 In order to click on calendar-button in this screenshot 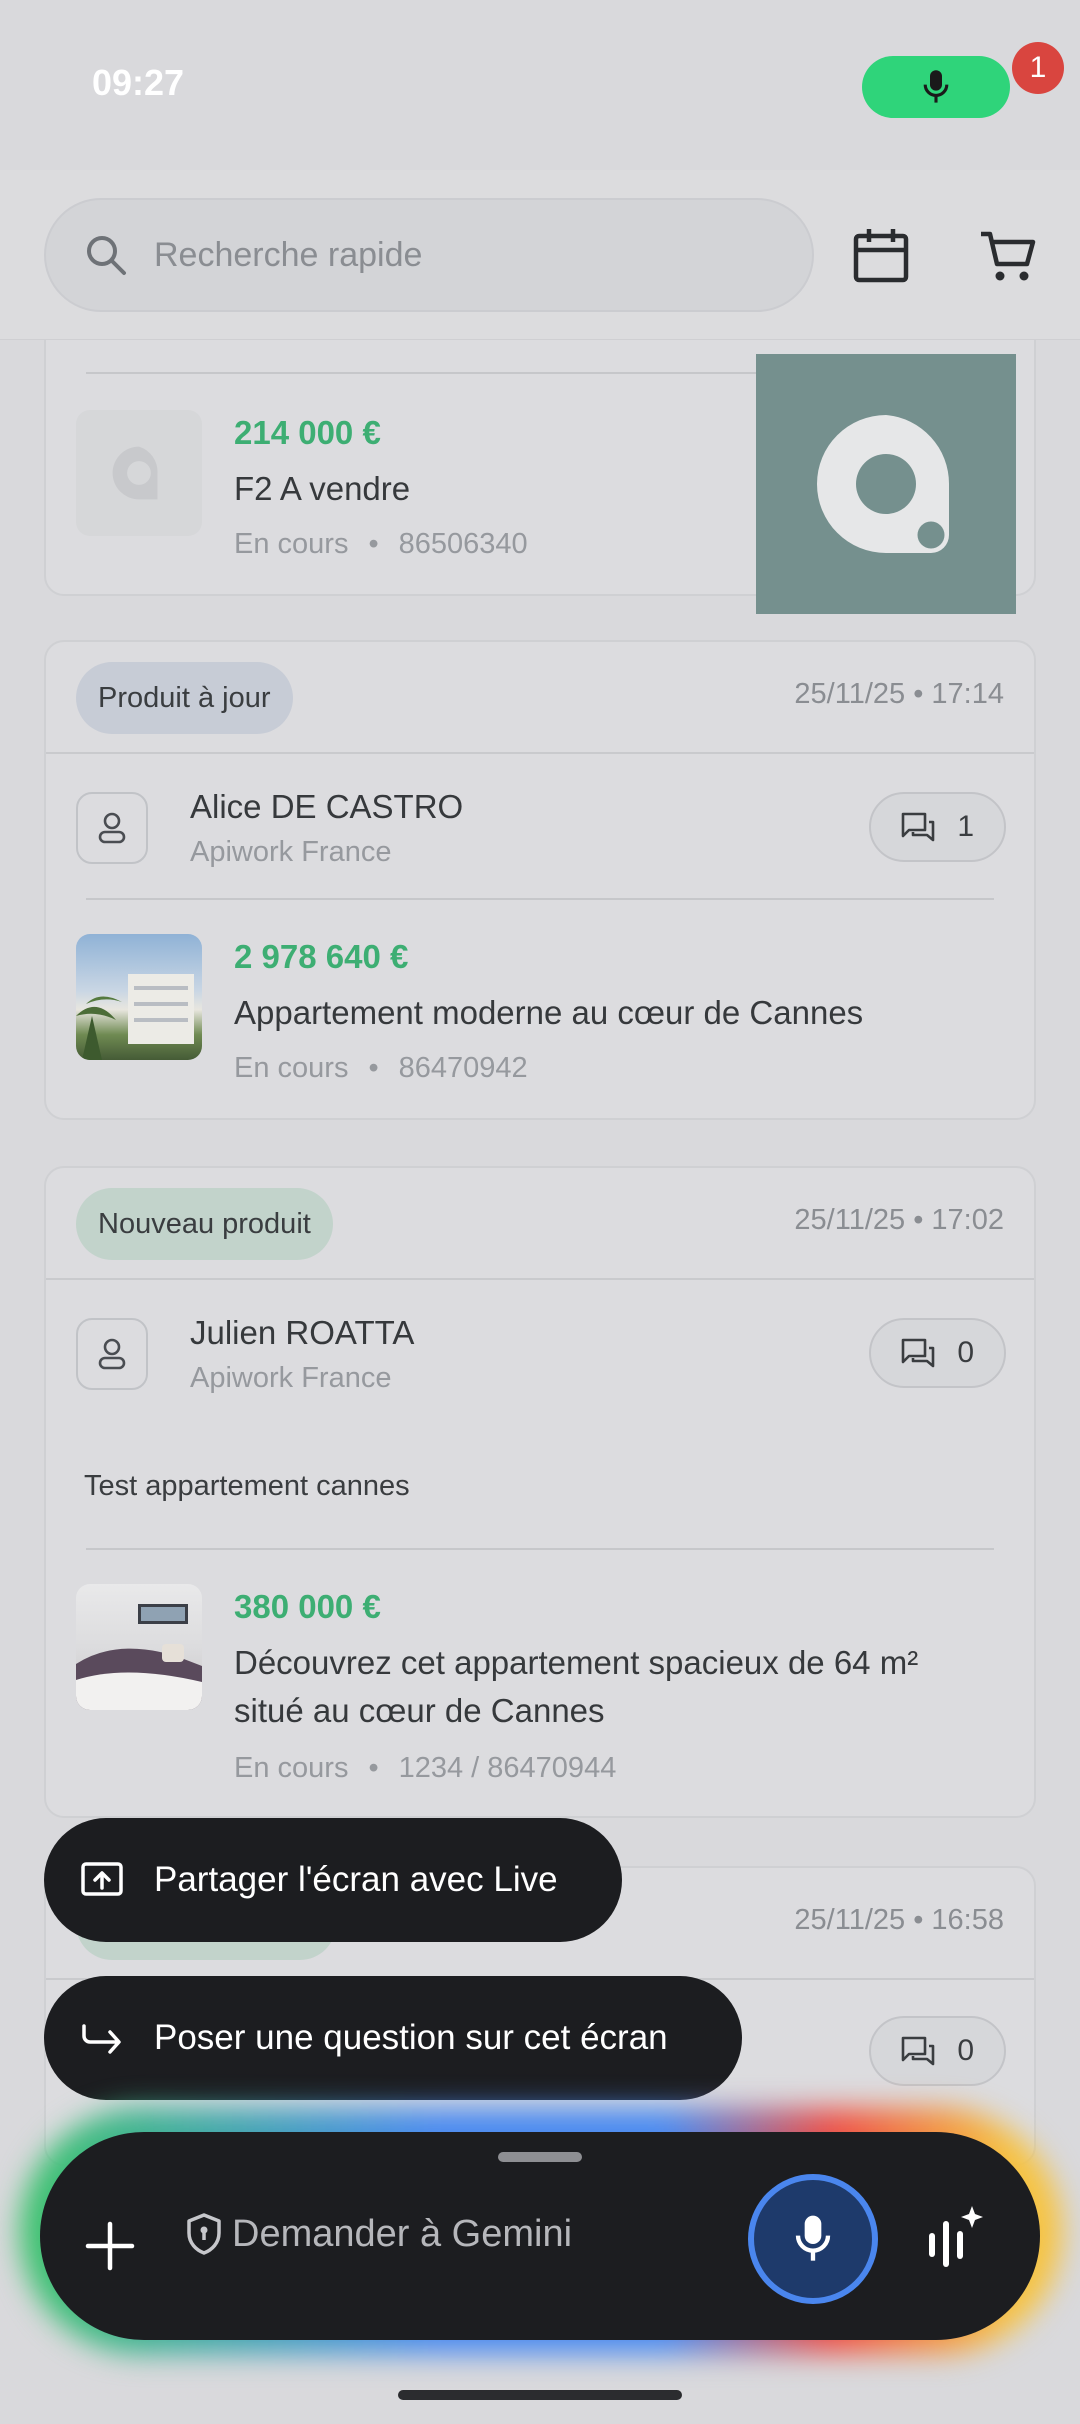, I will do `click(881, 257)`.